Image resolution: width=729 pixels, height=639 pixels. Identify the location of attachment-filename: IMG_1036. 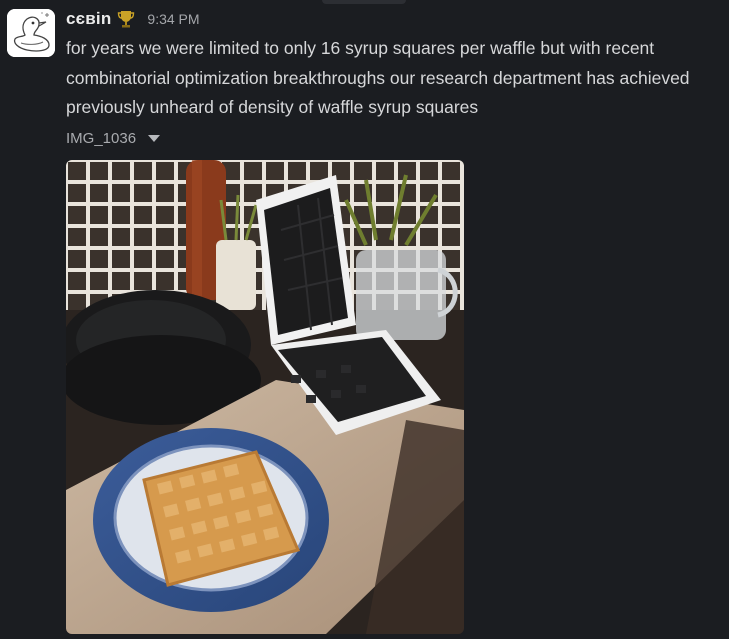
(101, 138).